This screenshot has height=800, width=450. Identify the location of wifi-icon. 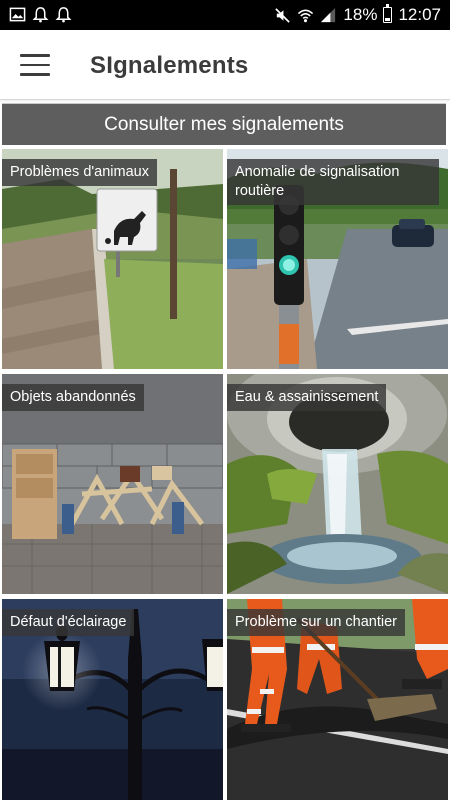
(306, 15).